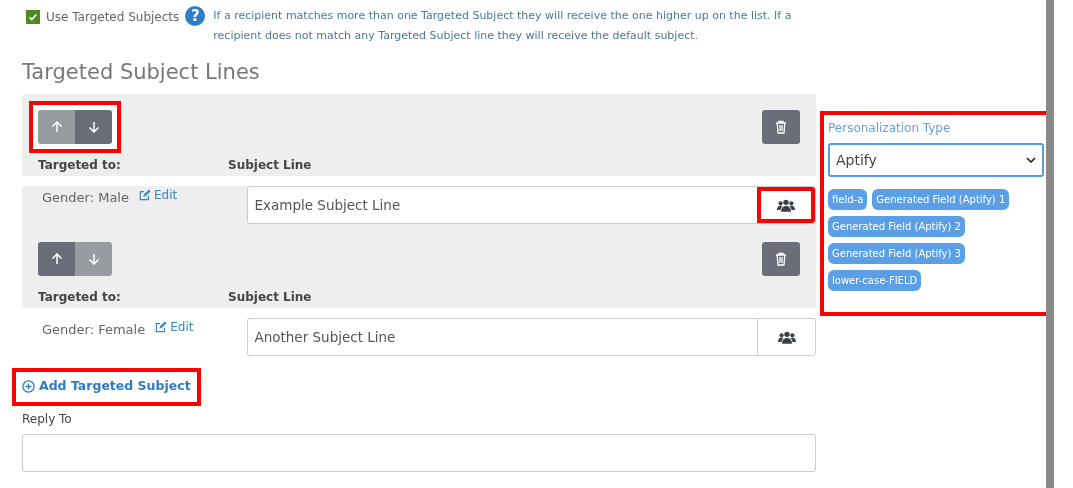 The height and width of the screenshot is (488, 1073). What do you see at coordinates (531, 337) in the screenshot?
I see `subject-input: Another Subject Line` at bounding box center [531, 337].